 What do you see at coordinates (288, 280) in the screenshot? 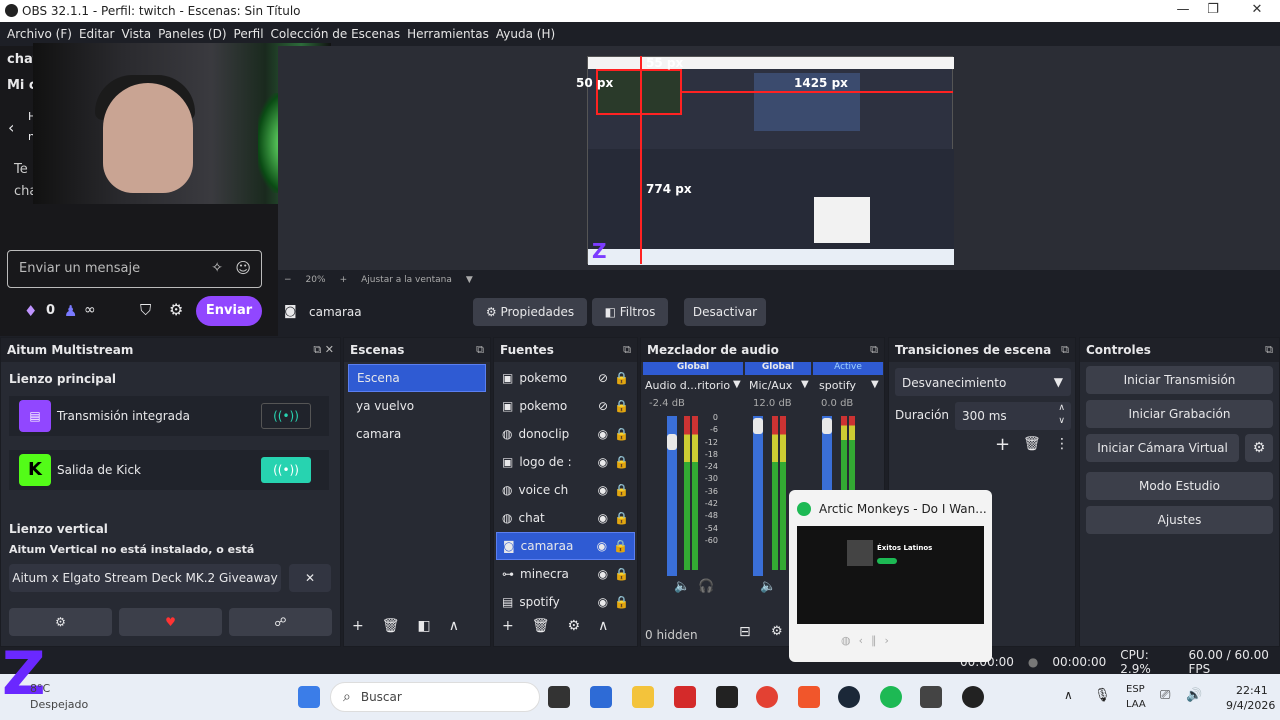
I see `zoom-out-button: −` at bounding box center [288, 280].